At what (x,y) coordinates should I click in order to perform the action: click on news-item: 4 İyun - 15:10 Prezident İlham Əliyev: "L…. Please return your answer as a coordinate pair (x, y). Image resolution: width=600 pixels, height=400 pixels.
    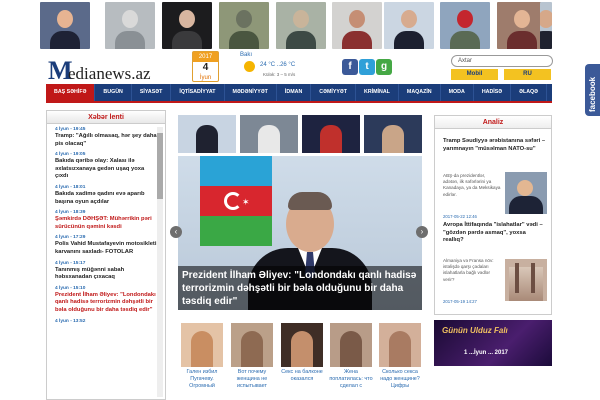
    Looking at the image, I should click on (107, 300).